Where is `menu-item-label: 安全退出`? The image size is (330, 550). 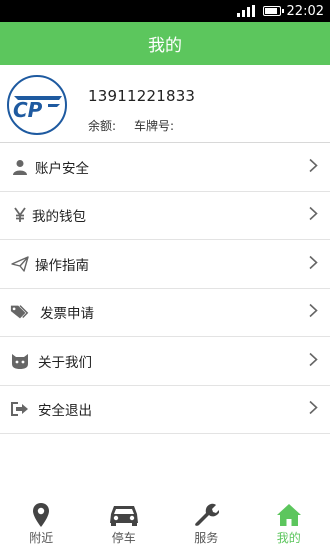
menu-item-label: 安全退出 is located at coordinates (65, 411).